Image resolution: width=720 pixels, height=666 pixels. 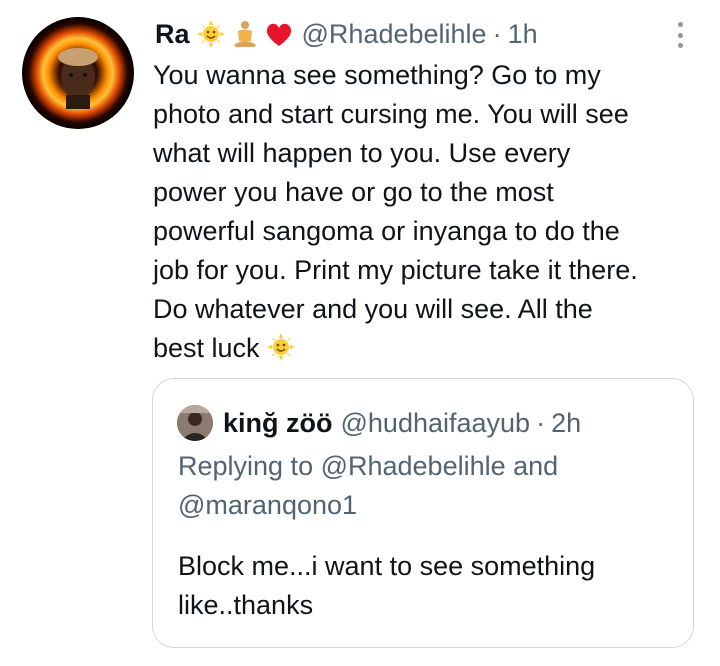 What do you see at coordinates (268, 505) in the screenshot?
I see `replying-line: @maranqono1` at bounding box center [268, 505].